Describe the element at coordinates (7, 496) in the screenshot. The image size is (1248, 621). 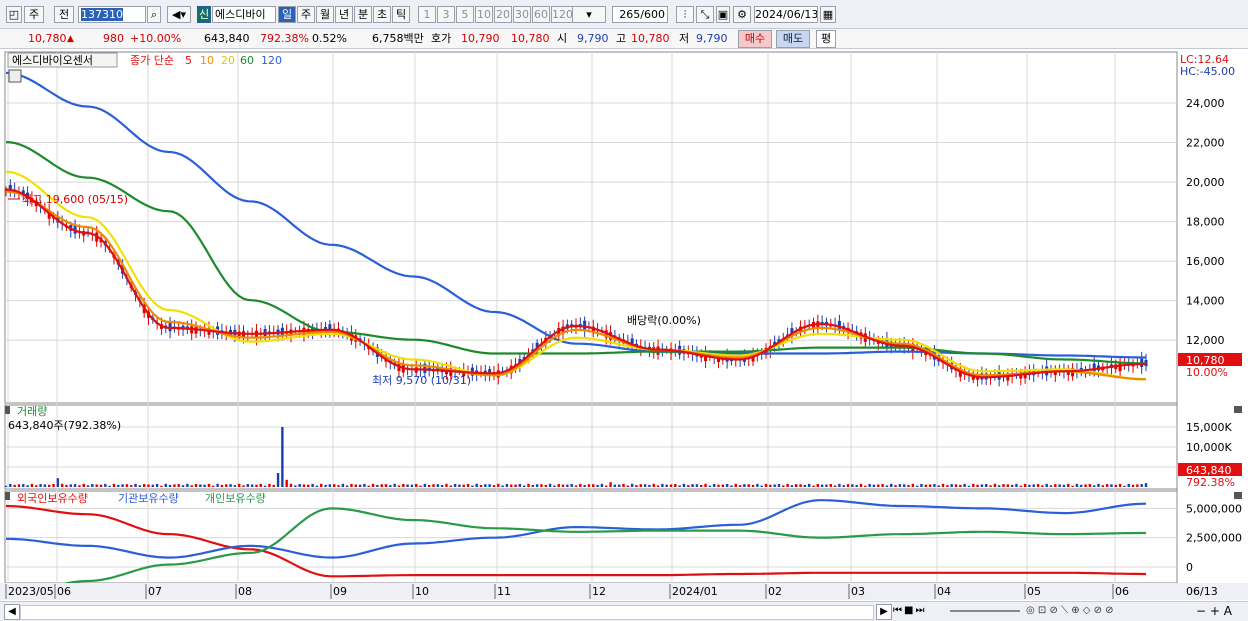
I see `holding-panel-handle` at that location.